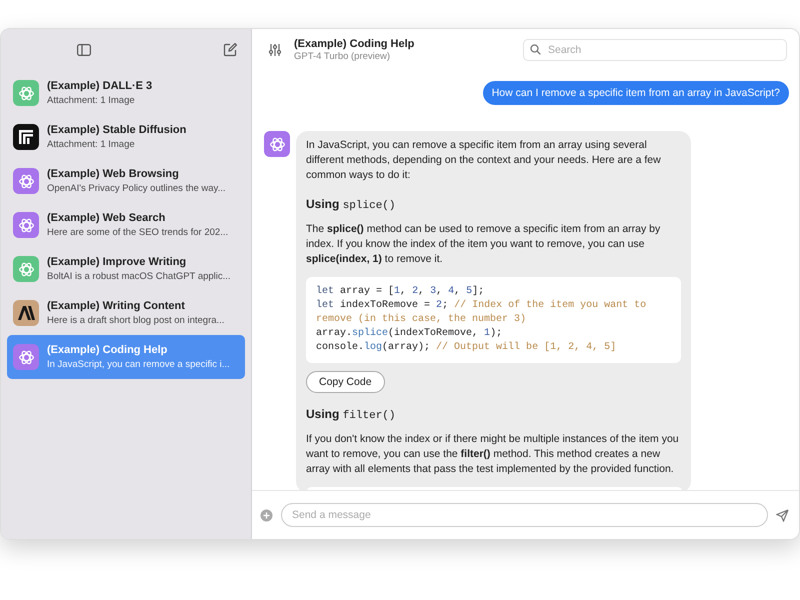  Describe the element at coordinates (355, 44) in the screenshot. I see `chat-title: (Example) Coding Help` at that location.